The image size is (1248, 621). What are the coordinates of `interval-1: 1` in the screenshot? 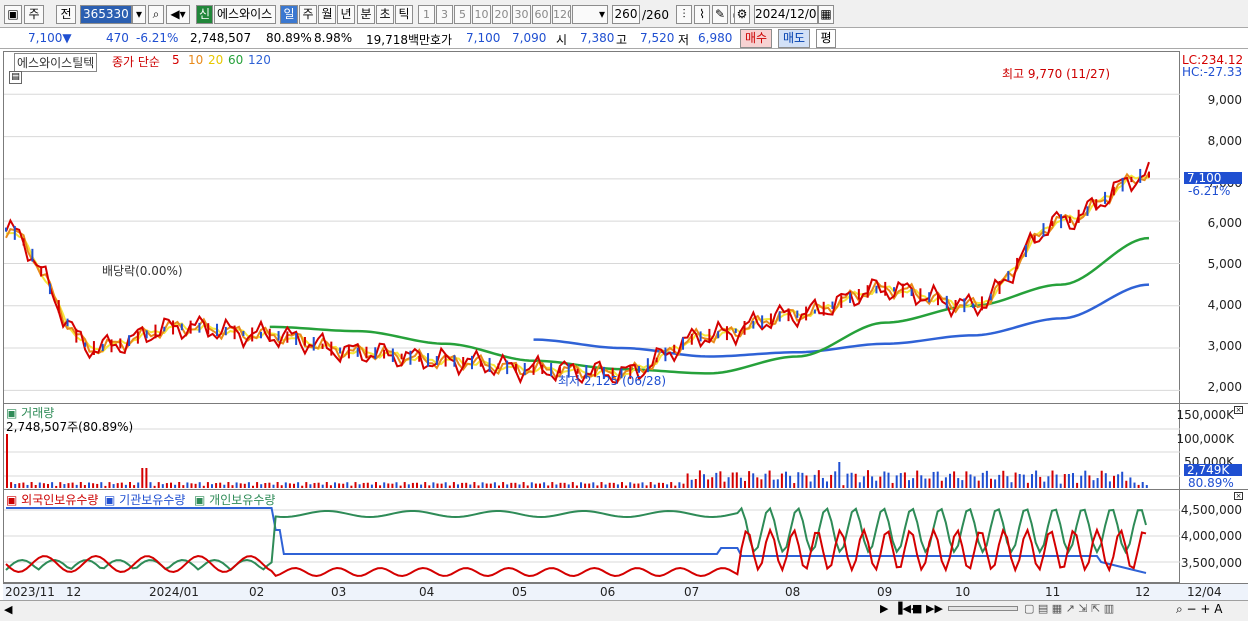 It's located at (426, 14).